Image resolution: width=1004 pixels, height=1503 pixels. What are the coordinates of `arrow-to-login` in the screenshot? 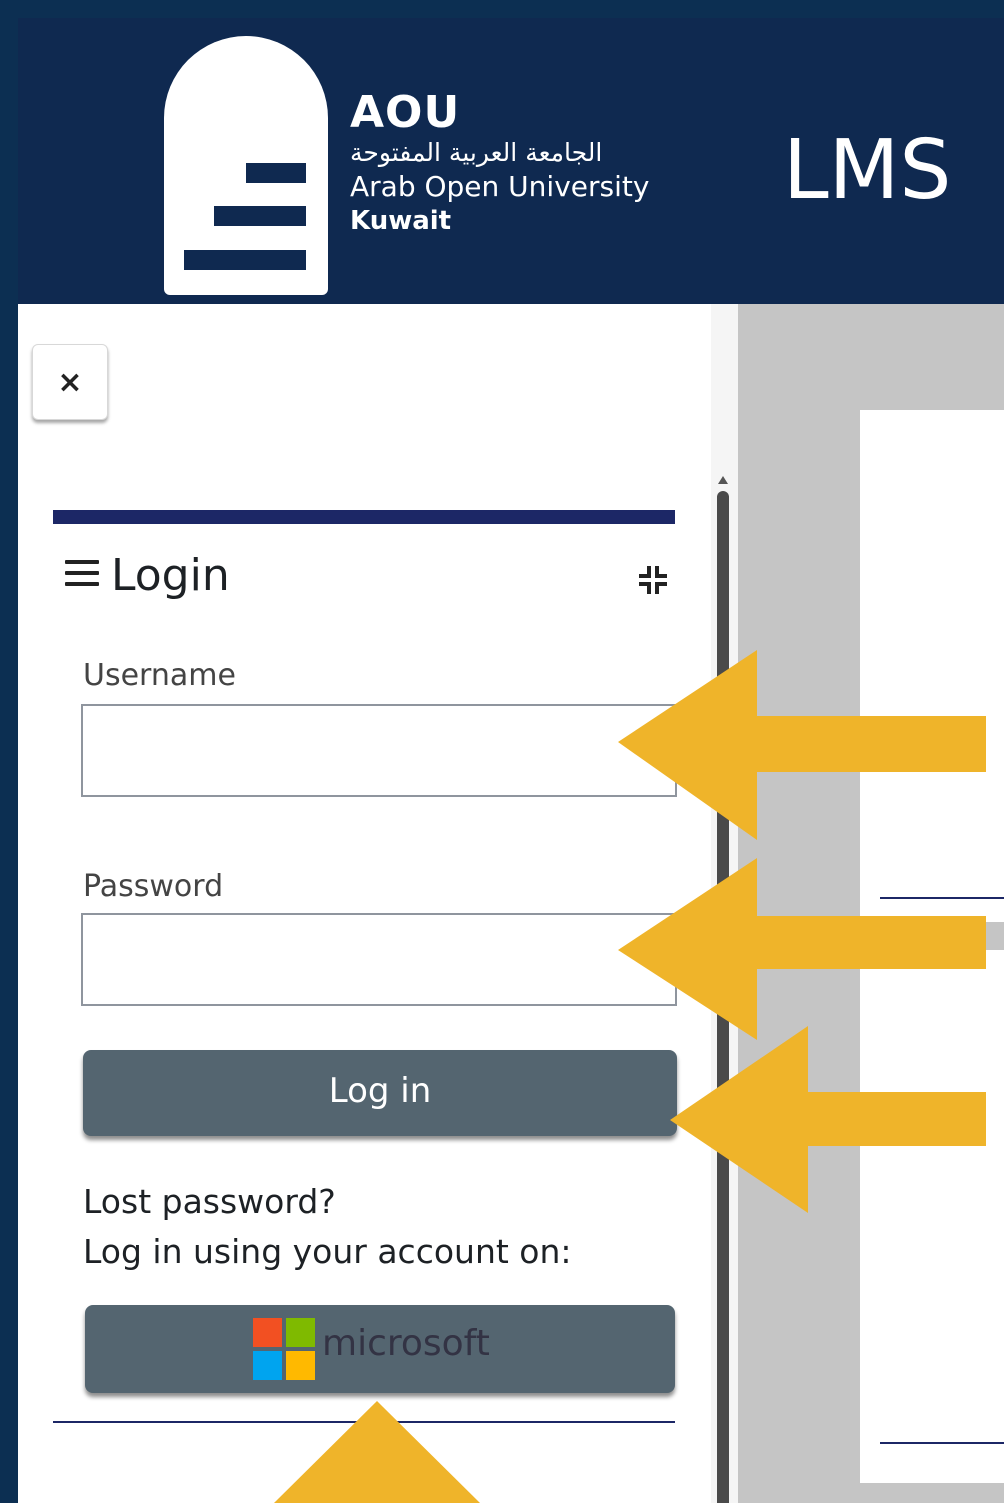 It's located at (828, 1119).